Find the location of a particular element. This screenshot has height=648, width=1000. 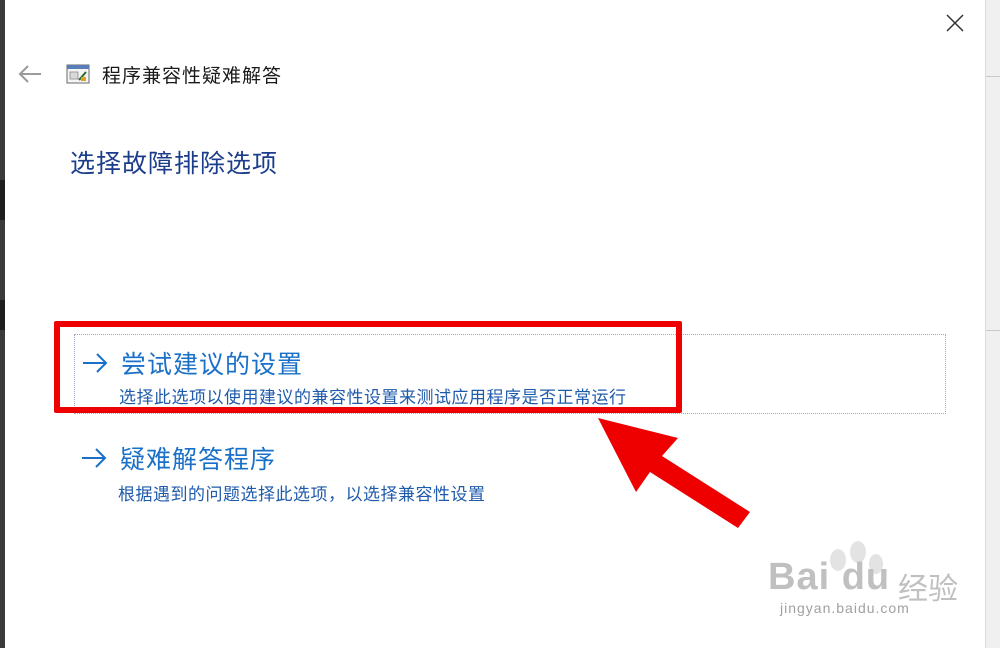

background-window-edge-right is located at coordinates (992, 324).